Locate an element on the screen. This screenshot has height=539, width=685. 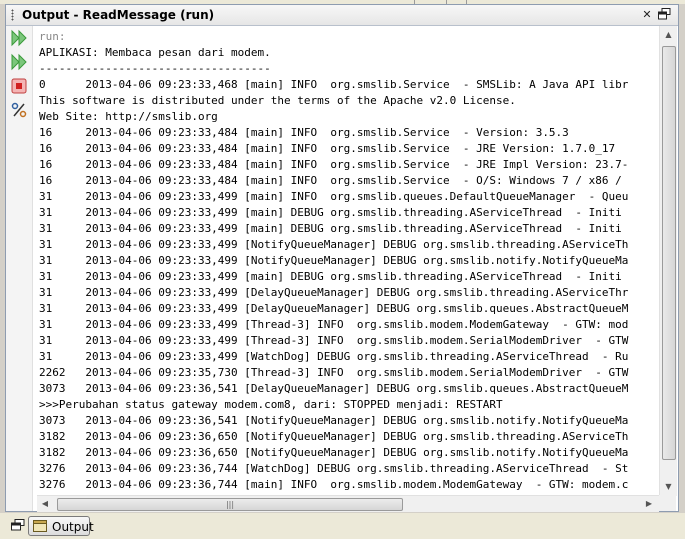
output-toolbar is located at coordinates (19, 268).